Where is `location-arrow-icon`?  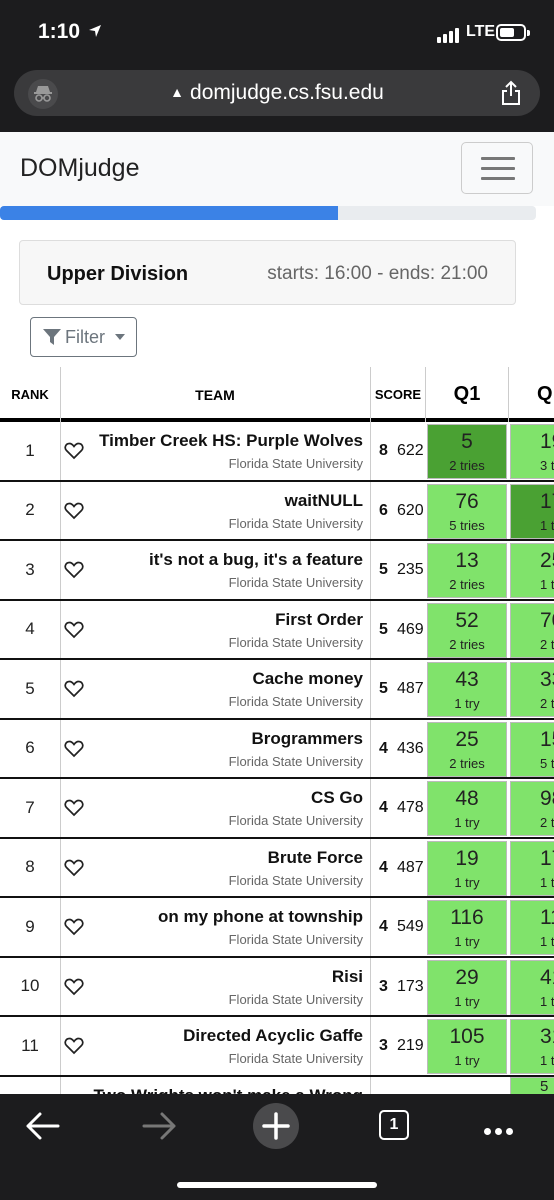 location-arrow-icon is located at coordinates (95, 31).